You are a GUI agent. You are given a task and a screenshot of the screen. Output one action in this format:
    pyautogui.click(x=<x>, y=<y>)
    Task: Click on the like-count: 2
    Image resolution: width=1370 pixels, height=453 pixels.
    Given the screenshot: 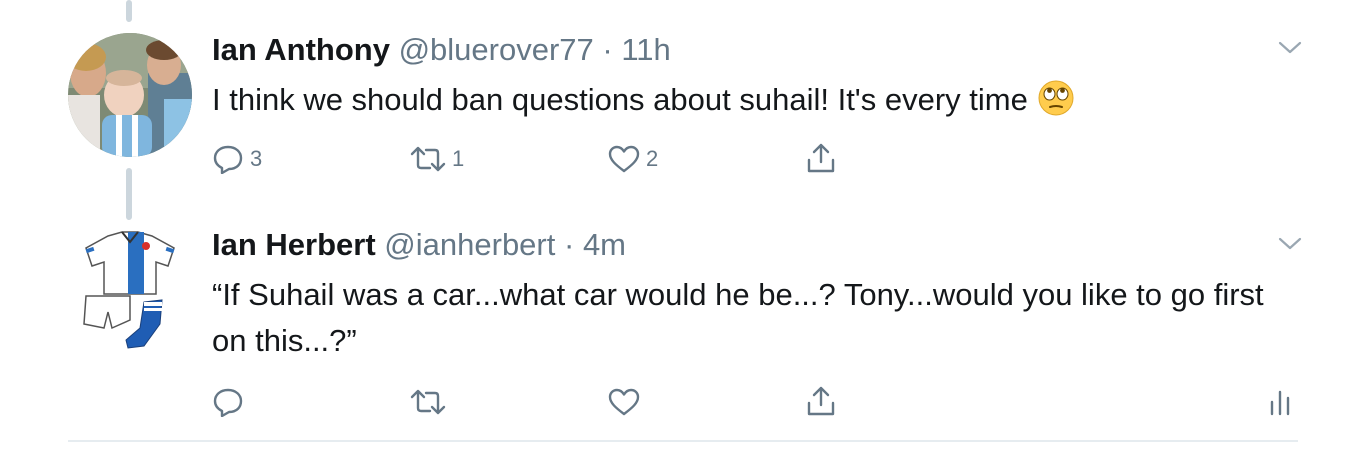 What is the action you would take?
    pyautogui.click(x=652, y=158)
    